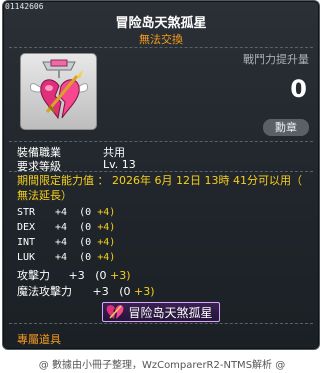  What do you see at coordinates (115, 312) in the screenshot?
I see `broken-heart-icon` at bounding box center [115, 312].